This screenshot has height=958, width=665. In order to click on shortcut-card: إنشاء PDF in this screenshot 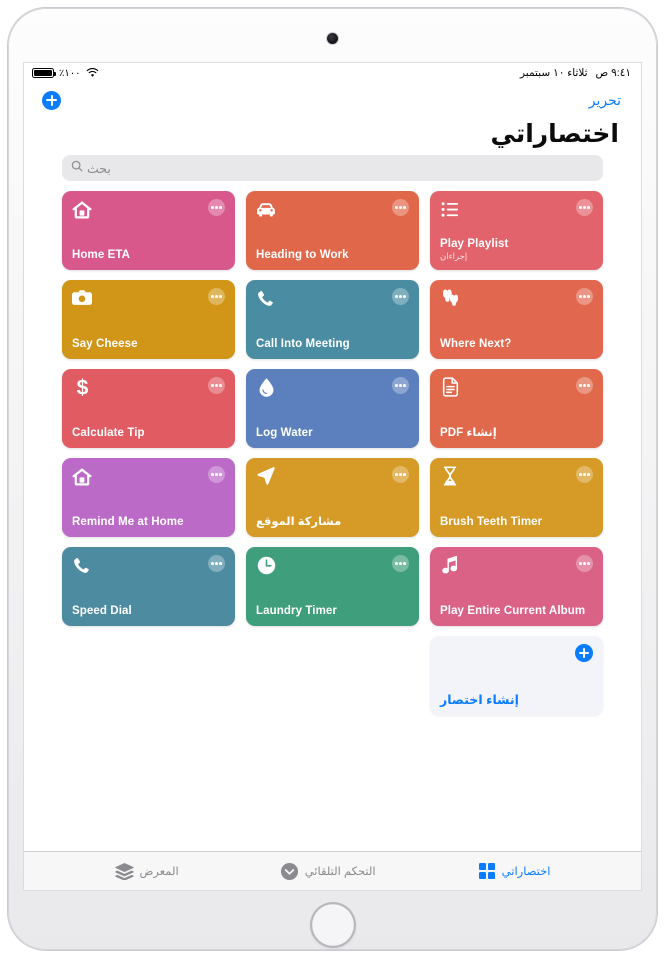, I will do `click(516, 408)`.